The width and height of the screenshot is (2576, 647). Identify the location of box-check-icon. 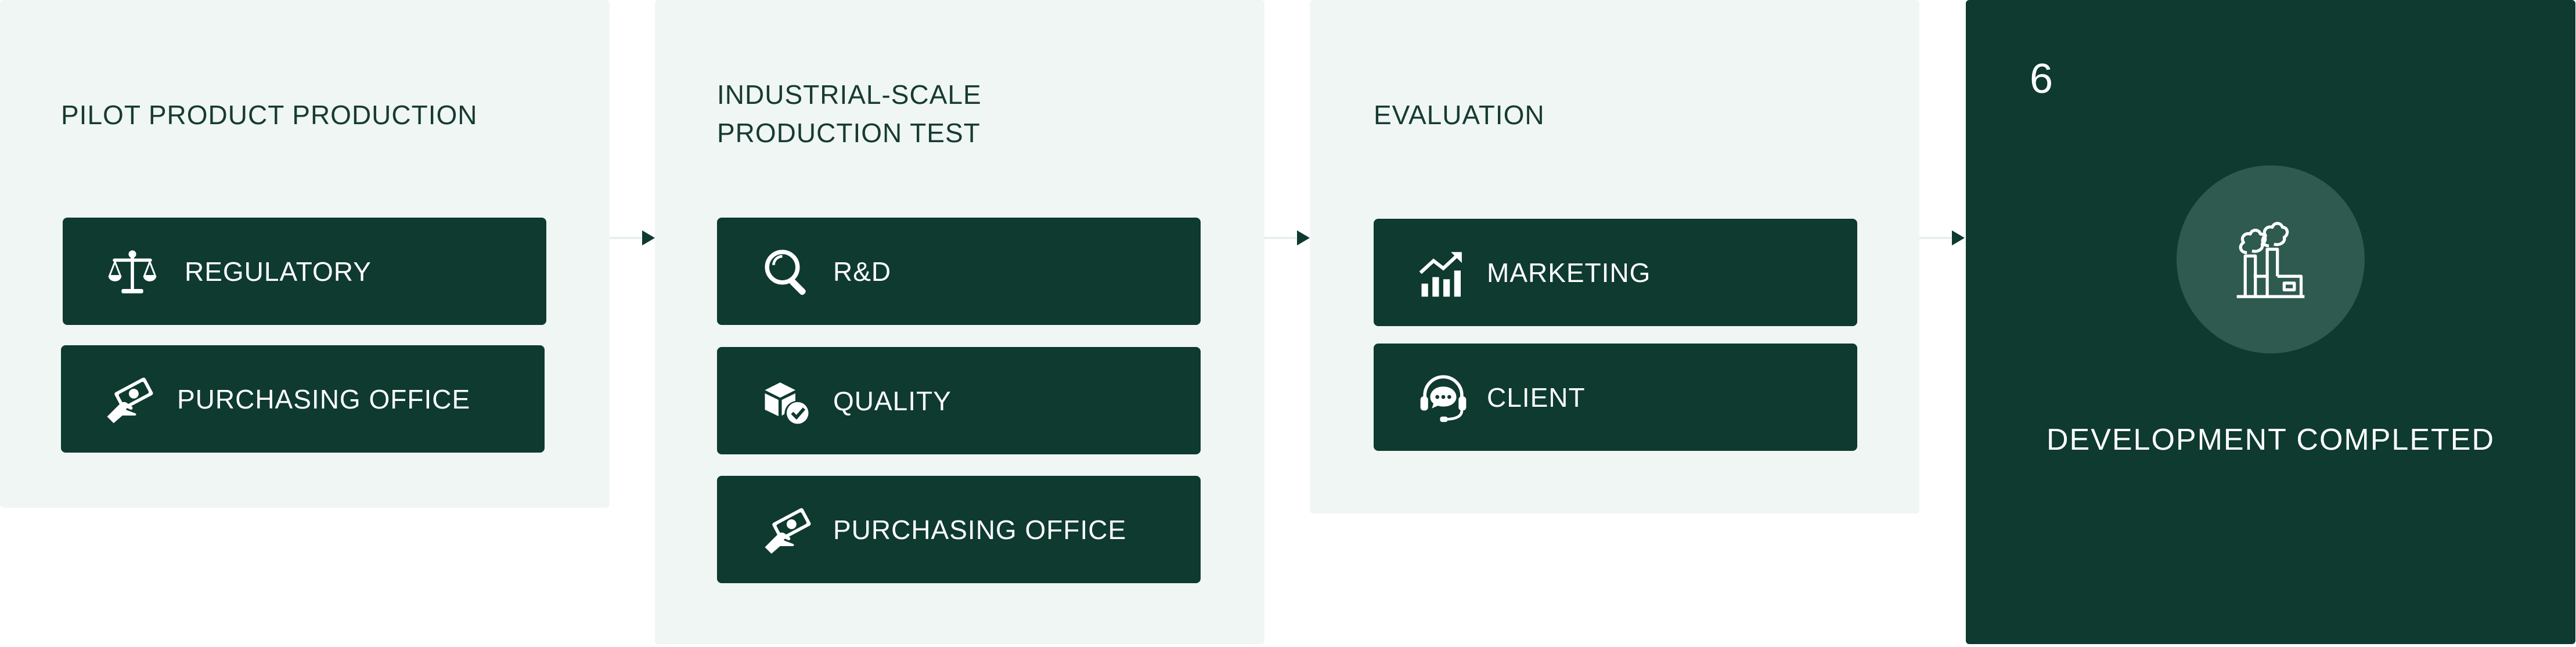
(787, 401).